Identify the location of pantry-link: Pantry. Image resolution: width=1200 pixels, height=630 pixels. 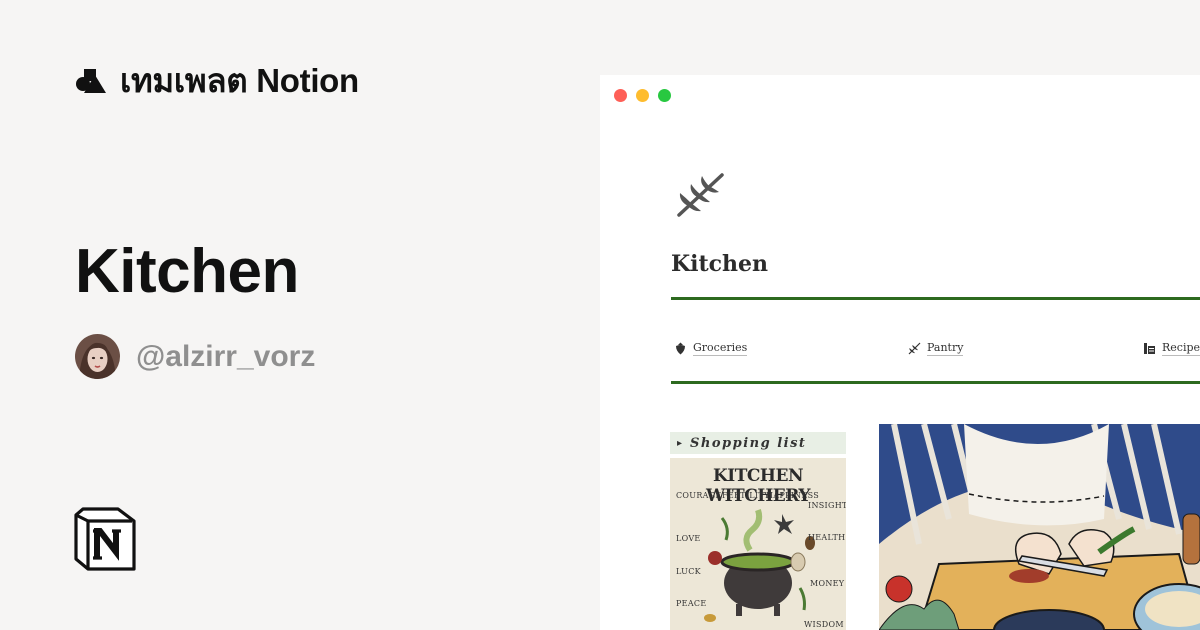
(936, 348).